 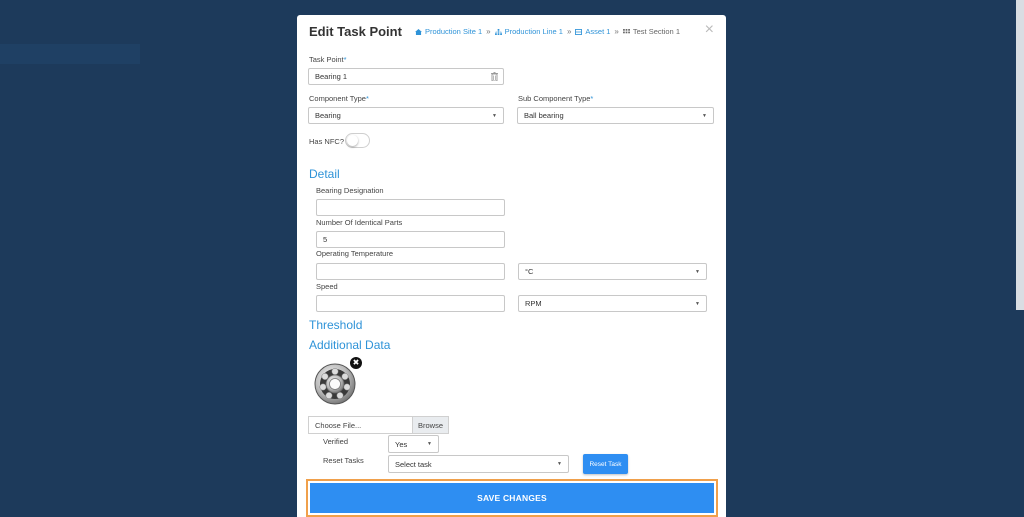 What do you see at coordinates (418, 31) in the screenshot?
I see `home-icon` at bounding box center [418, 31].